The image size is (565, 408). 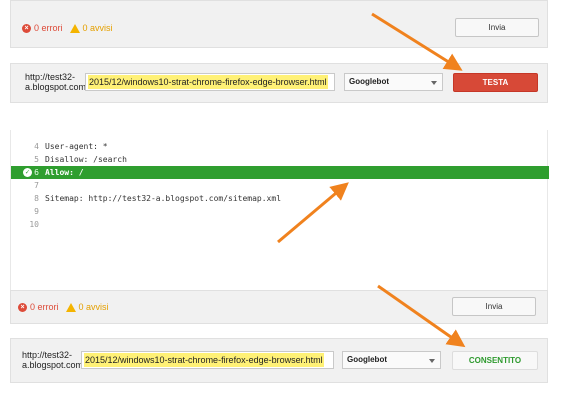 I want to click on bottom-warnings-count: 0 avvisi, so click(x=93, y=307).